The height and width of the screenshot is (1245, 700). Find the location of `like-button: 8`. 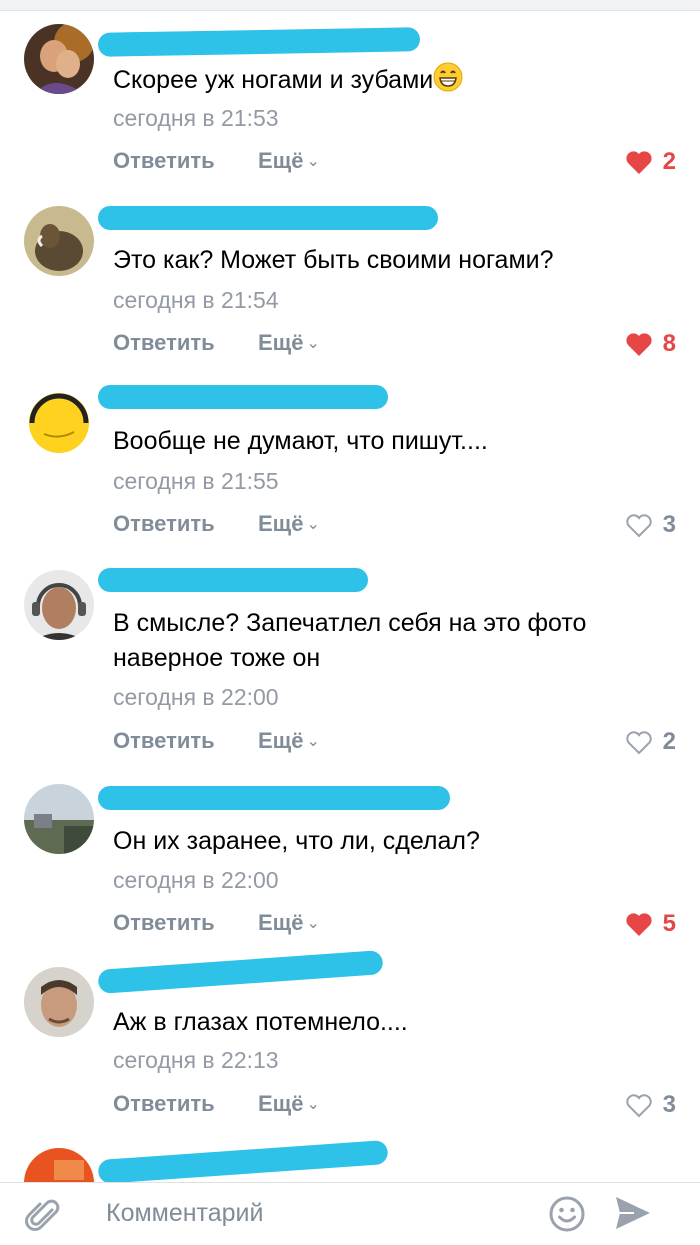

like-button: 8 is located at coordinates (650, 344).